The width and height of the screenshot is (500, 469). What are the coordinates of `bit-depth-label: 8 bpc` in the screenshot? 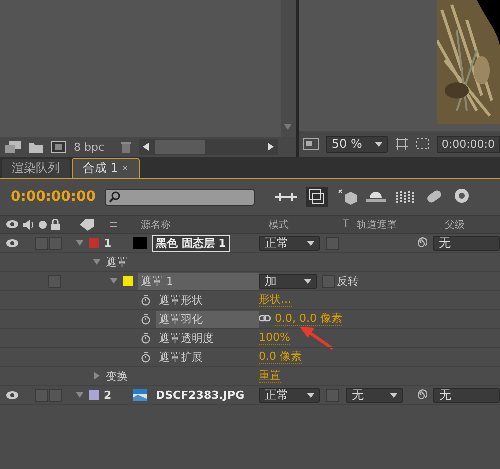 It's located at (89, 147).